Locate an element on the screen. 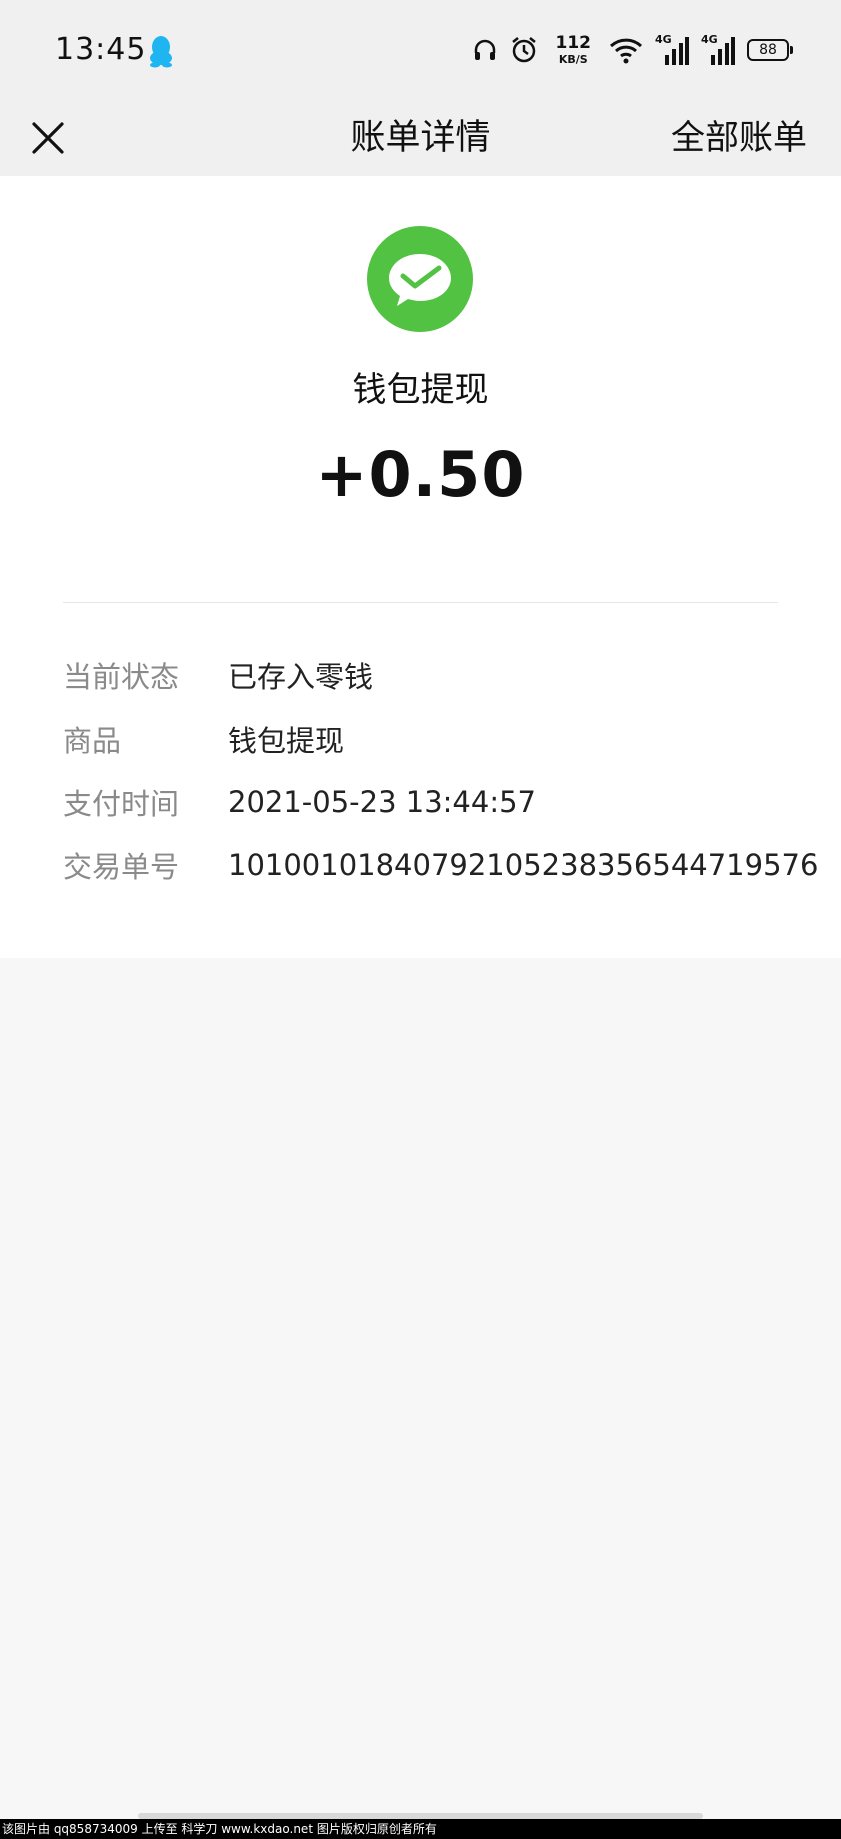  headset-icon is located at coordinates (485, 50).